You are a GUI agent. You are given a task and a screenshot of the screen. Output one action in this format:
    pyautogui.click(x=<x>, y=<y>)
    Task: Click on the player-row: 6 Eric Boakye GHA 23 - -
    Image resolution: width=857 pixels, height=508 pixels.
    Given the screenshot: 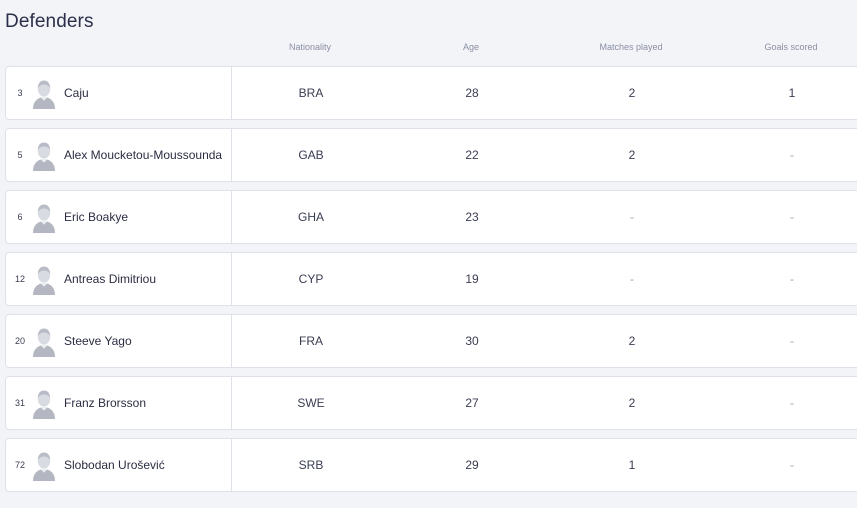 What is the action you would take?
    pyautogui.click(x=431, y=217)
    